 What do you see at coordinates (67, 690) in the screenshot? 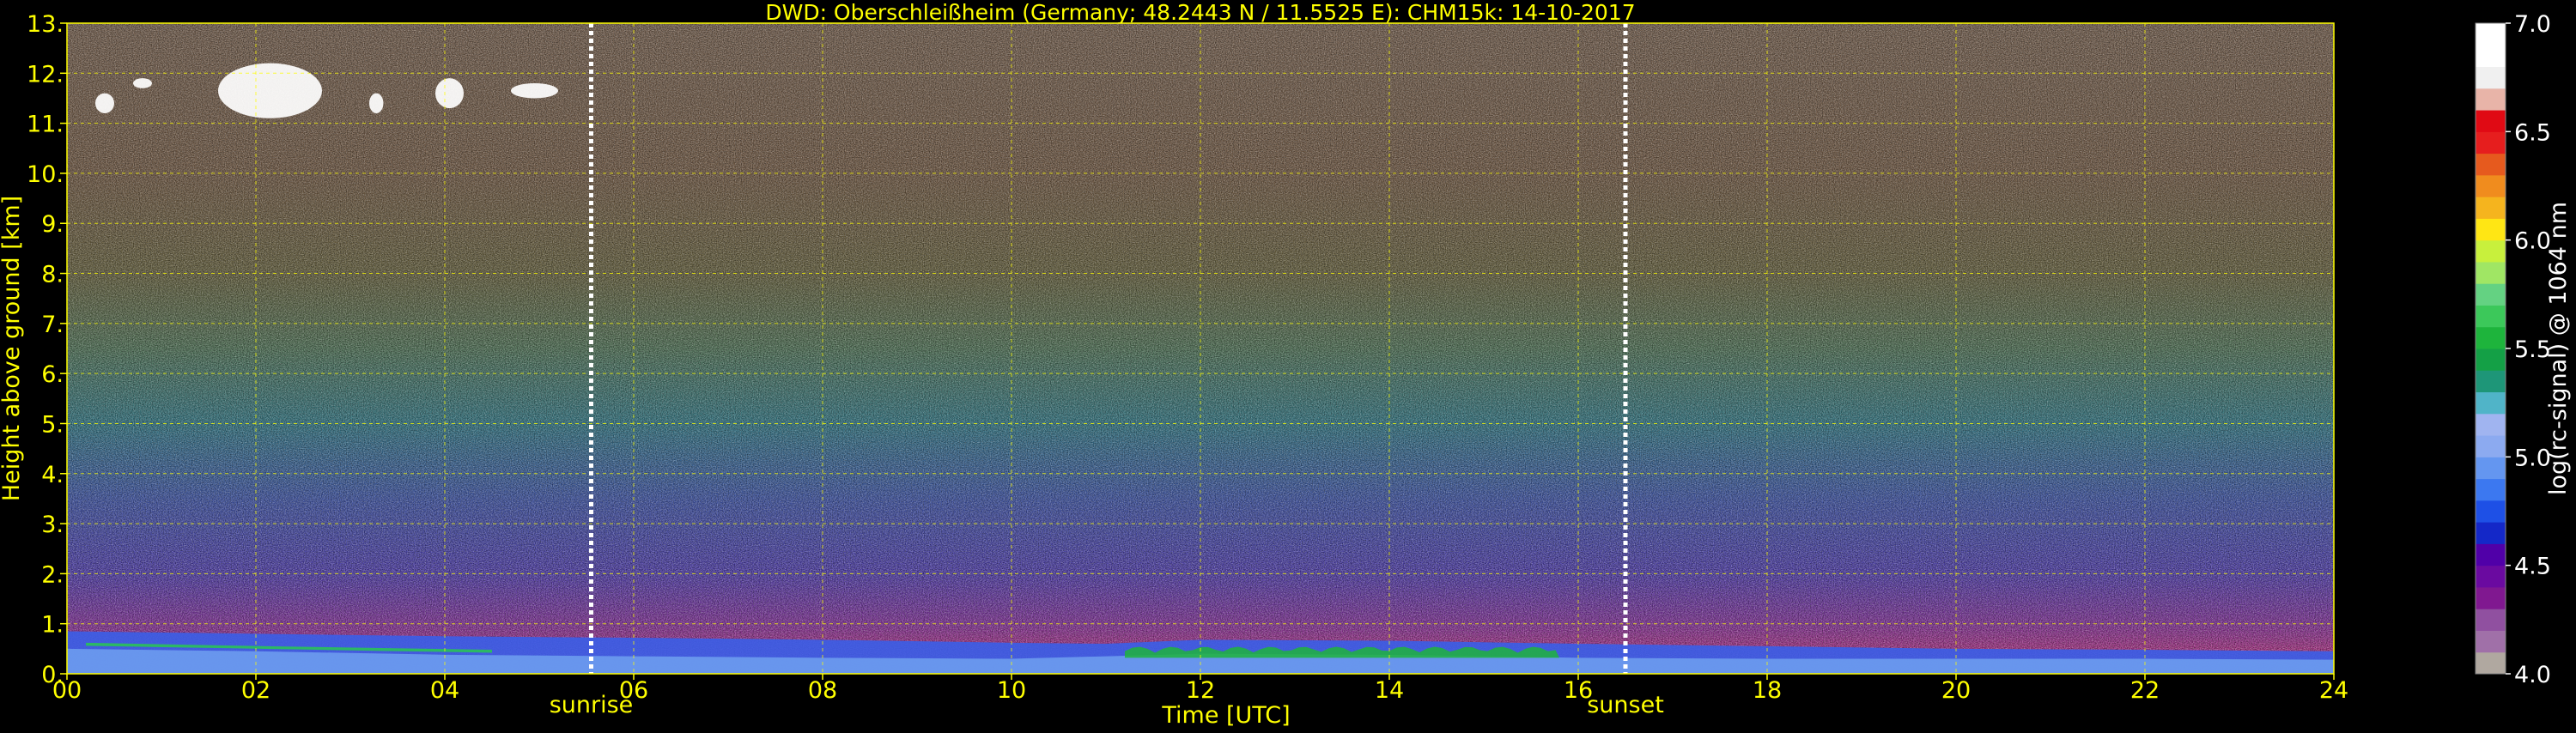
I see `x-tick-label-0: 00` at bounding box center [67, 690].